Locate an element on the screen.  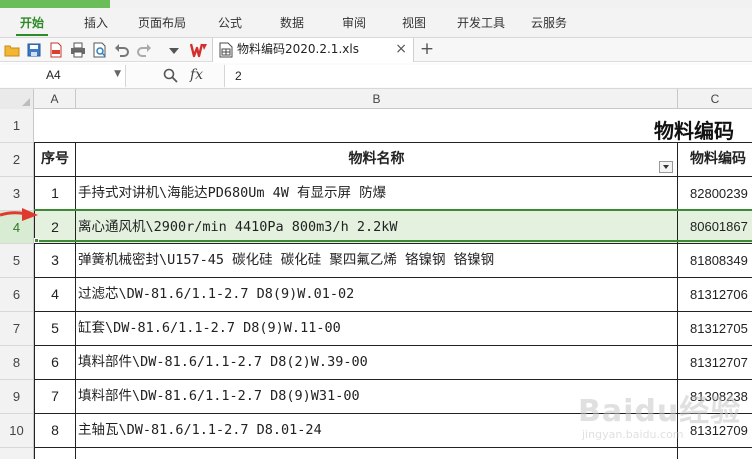
pdf-export-icon is located at coordinates (56, 50).